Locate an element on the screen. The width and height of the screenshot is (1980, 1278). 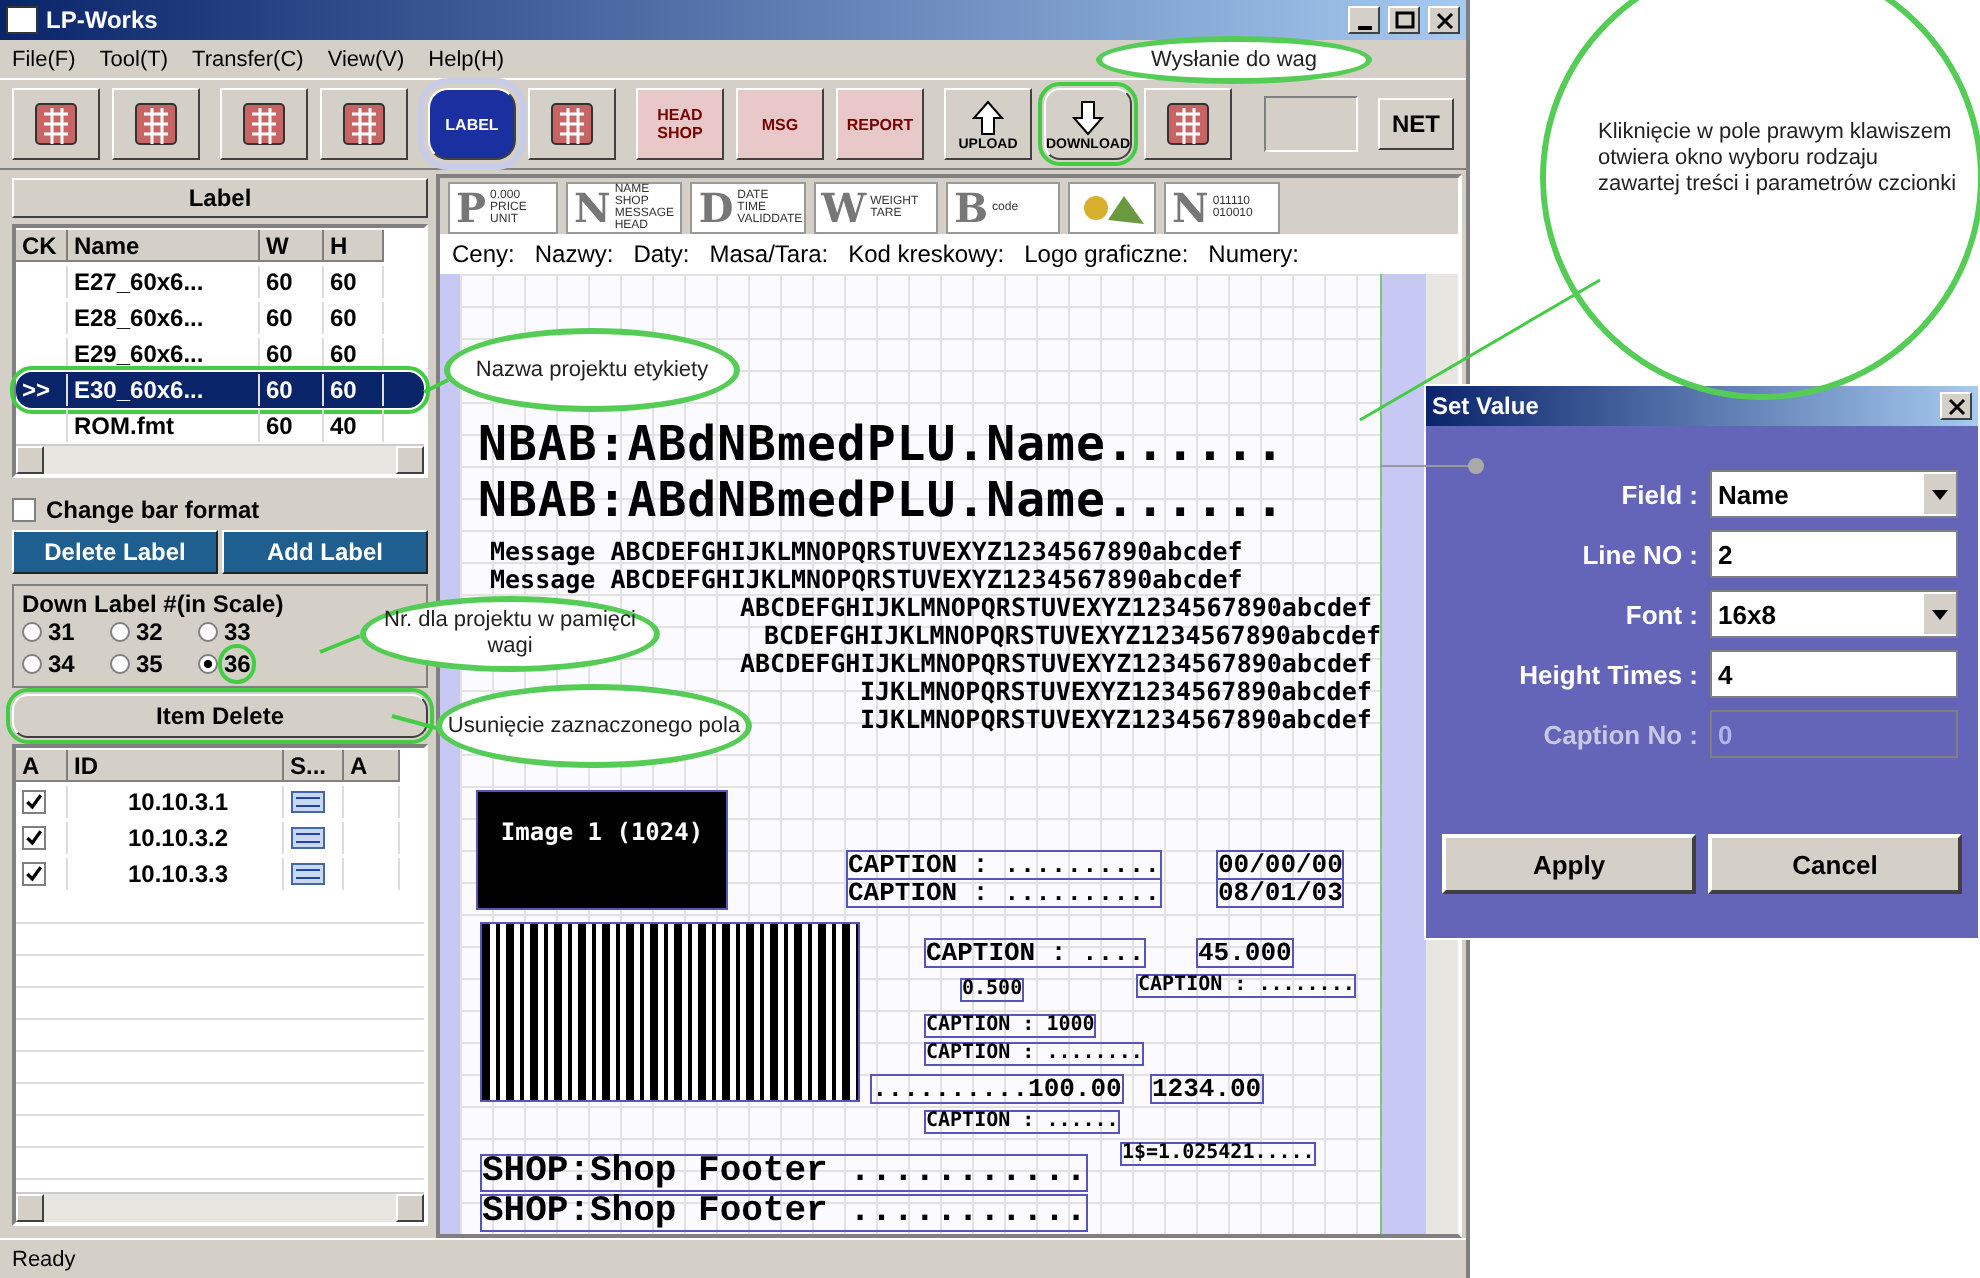
table-row: E28_60x6... 60 60 is located at coordinates (220, 318).